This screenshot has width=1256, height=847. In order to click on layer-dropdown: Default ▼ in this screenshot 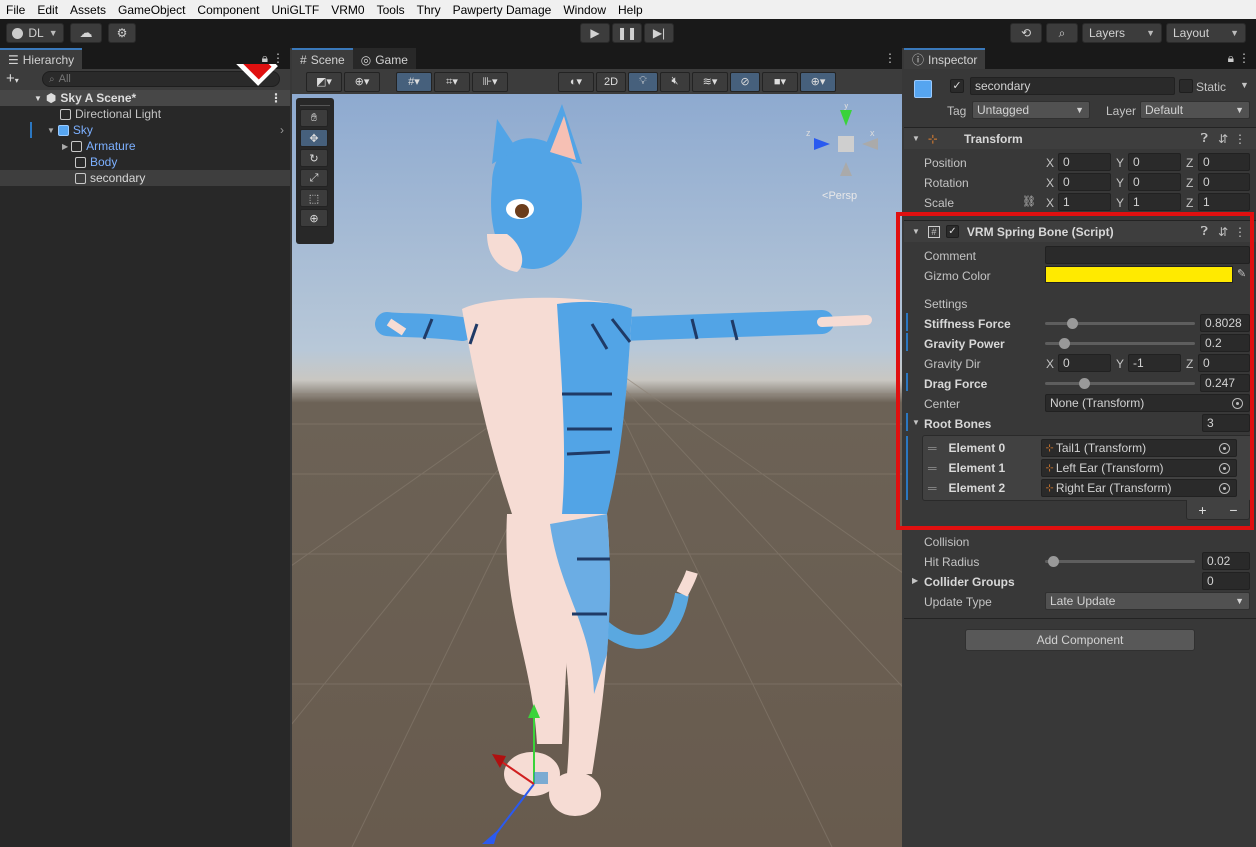, I will do `click(1195, 110)`.